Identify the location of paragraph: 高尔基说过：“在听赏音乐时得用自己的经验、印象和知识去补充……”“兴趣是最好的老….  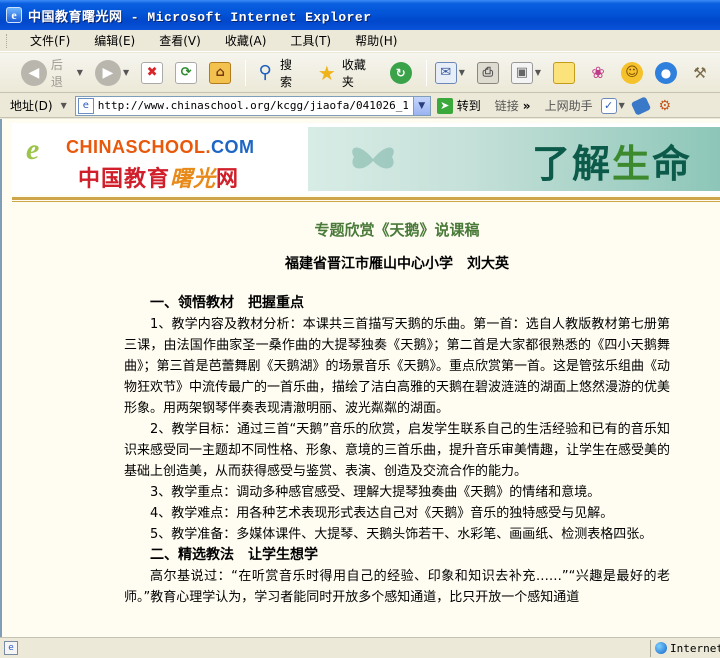
(397, 587).